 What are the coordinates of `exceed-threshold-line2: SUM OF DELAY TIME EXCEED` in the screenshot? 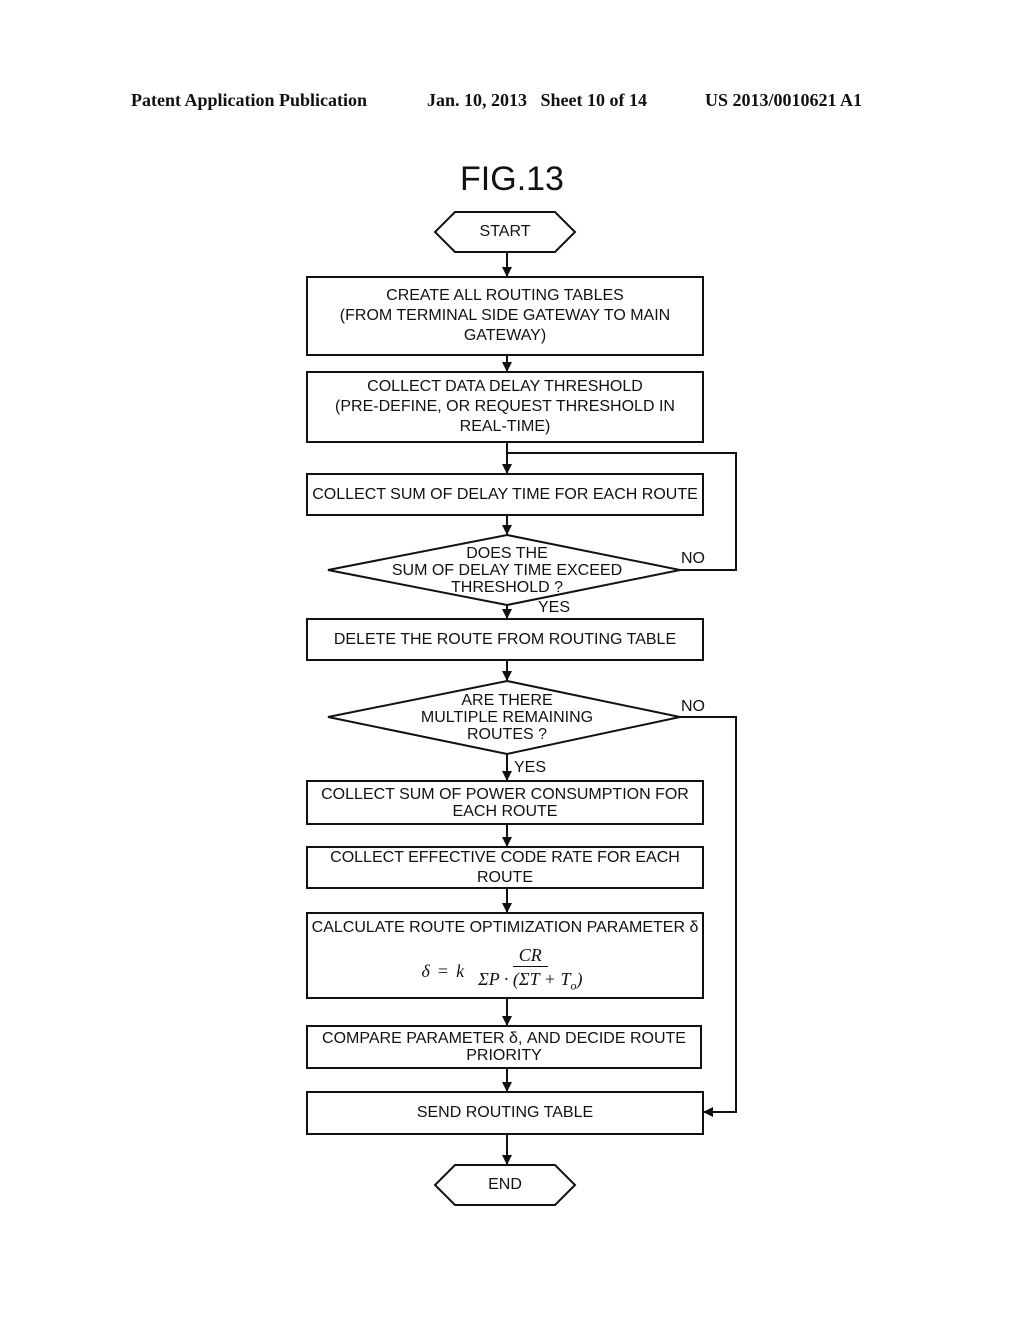 It's located at (507, 570).